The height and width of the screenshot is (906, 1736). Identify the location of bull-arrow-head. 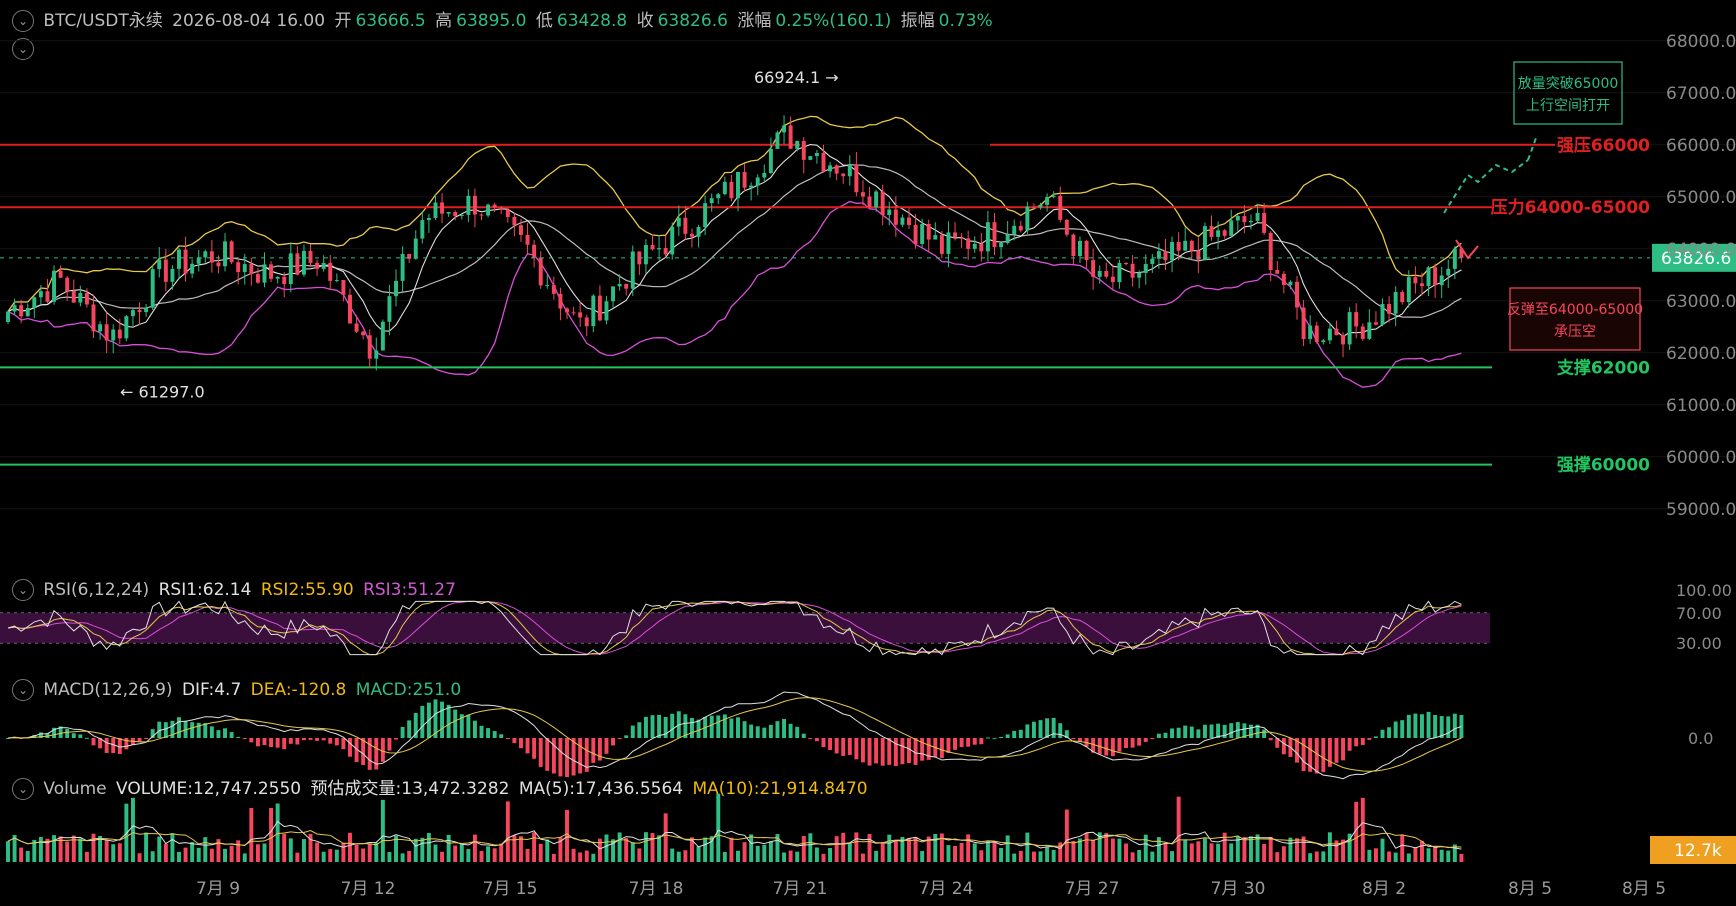
(1532, 149).